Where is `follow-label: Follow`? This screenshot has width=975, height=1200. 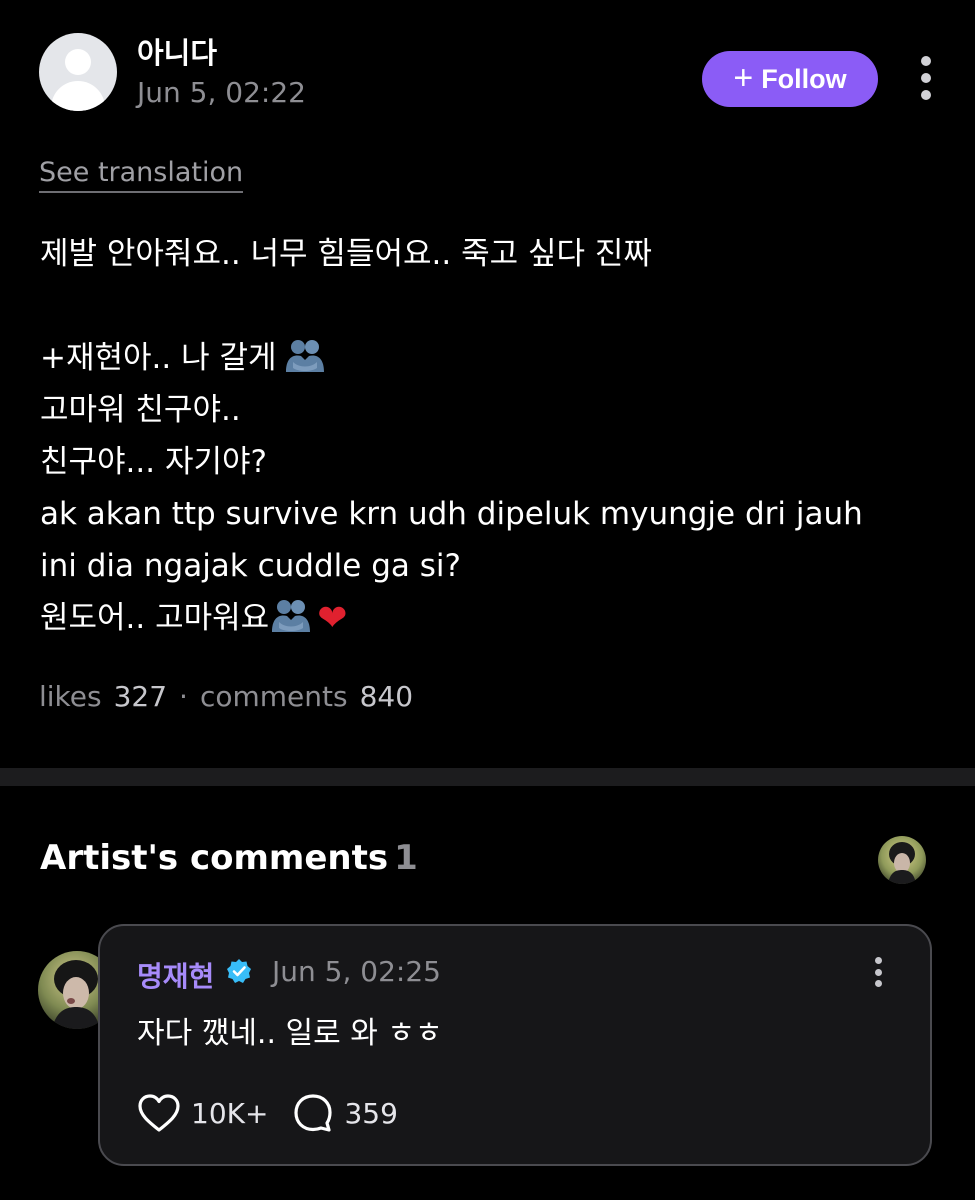 follow-label: Follow is located at coordinates (804, 78).